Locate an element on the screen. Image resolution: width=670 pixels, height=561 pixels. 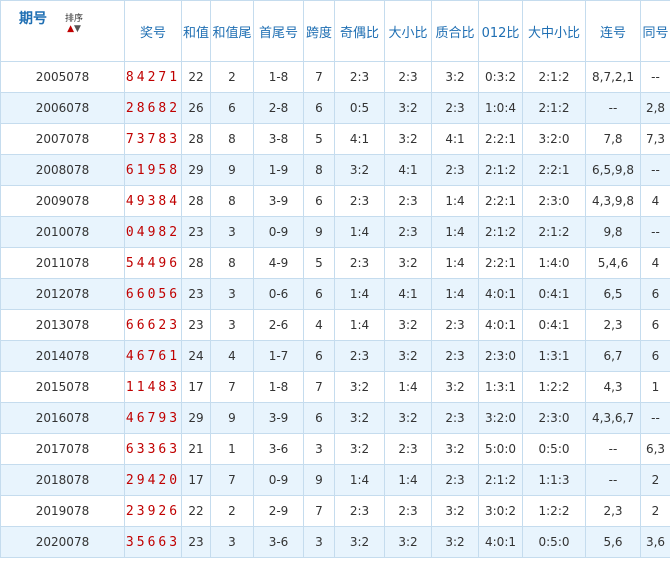
sum-cell: 23 is located at coordinates (196, 232).